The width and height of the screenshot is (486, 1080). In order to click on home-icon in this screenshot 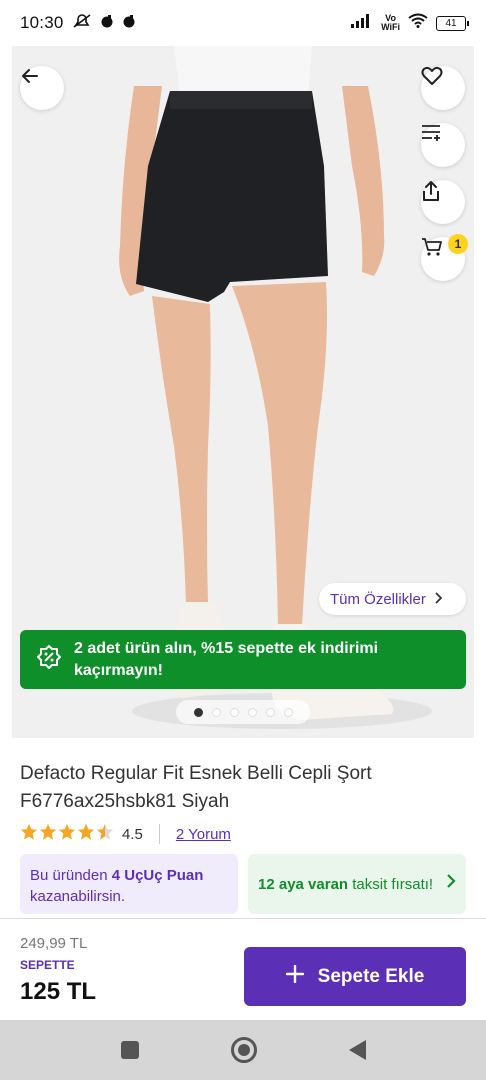, I will do `click(243, 1050)`.